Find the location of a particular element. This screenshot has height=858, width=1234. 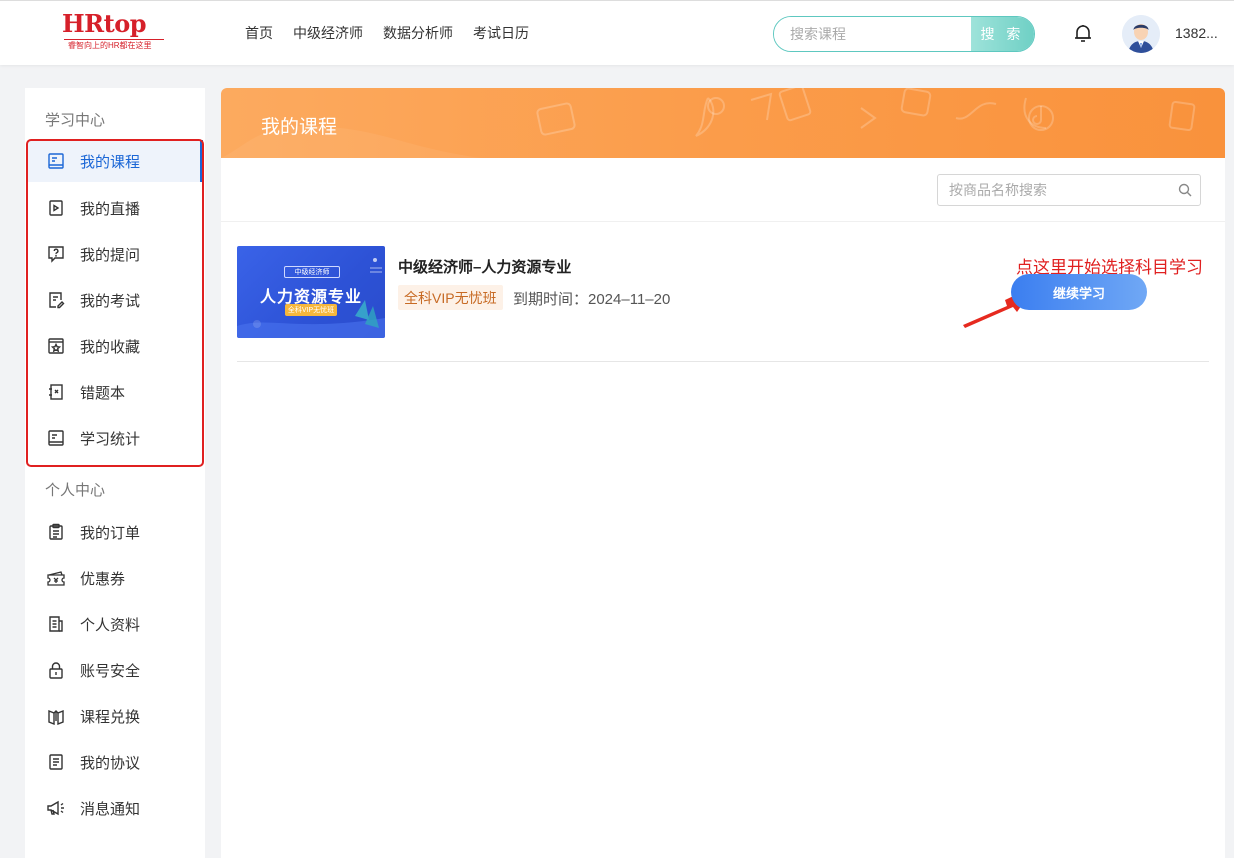

coupon-icon is located at coordinates (56, 578).